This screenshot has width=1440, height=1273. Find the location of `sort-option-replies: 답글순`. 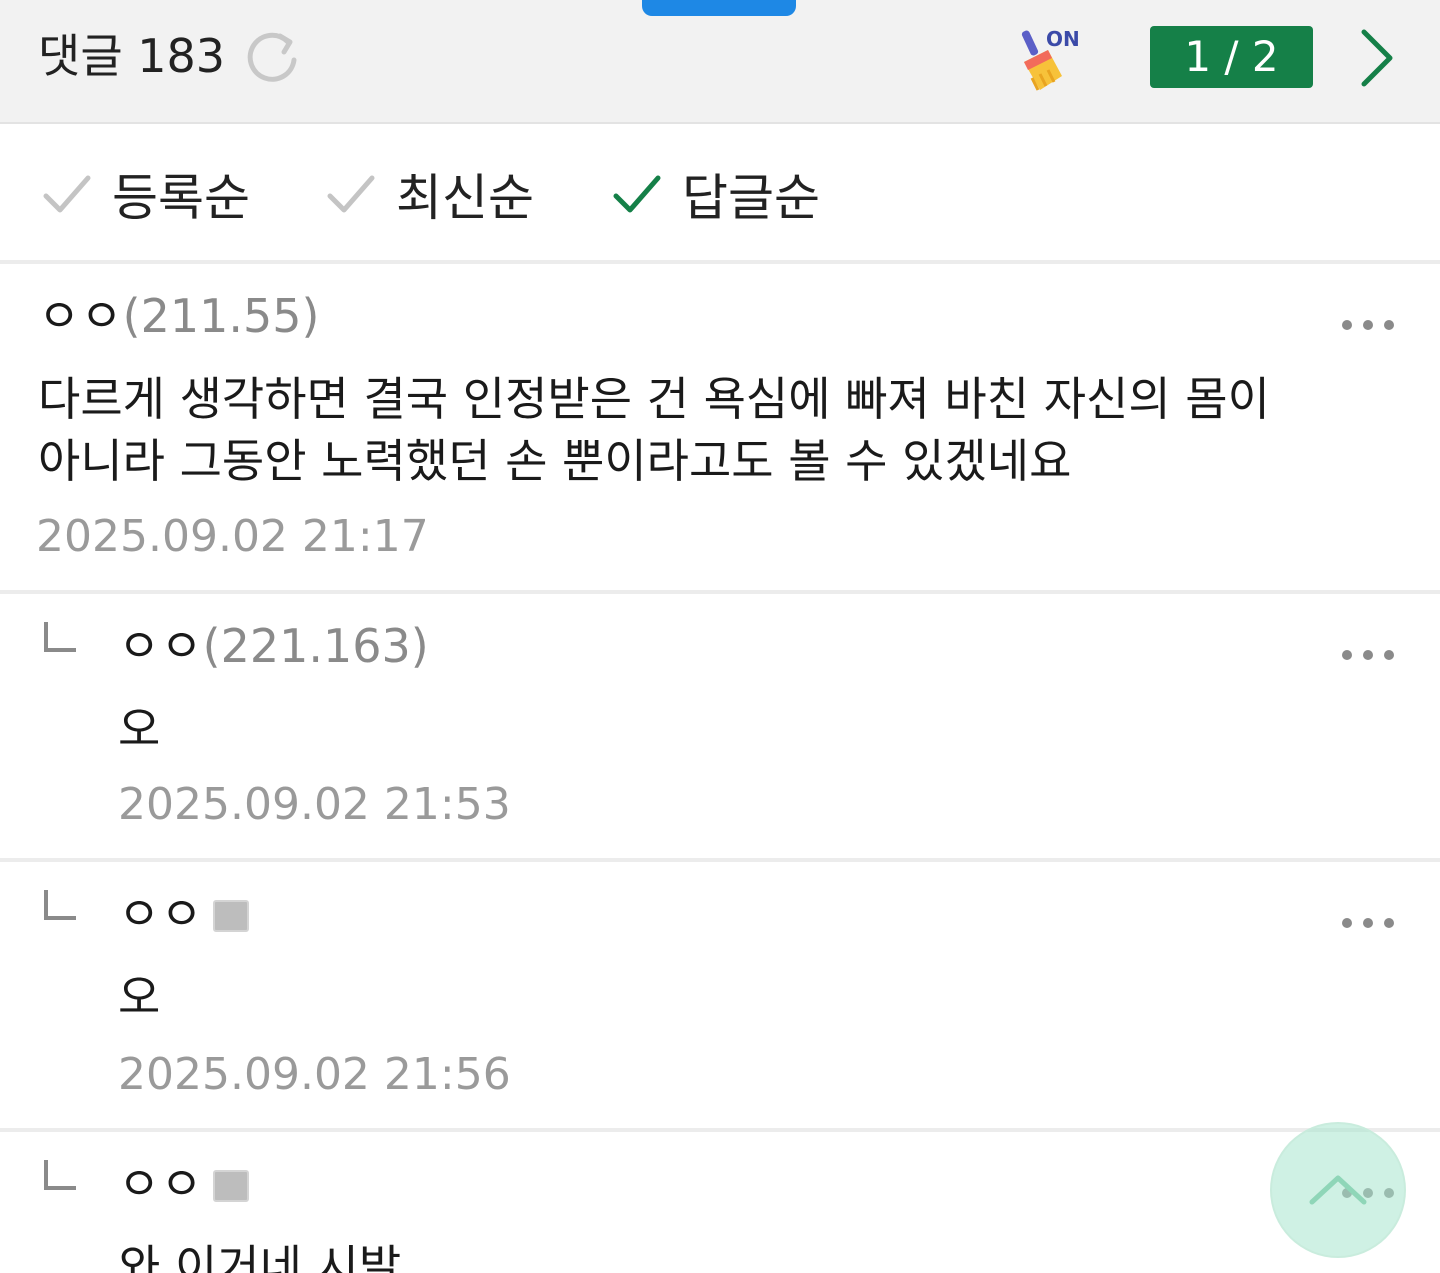

sort-option-replies: 답글순 is located at coordinates (716, 195).